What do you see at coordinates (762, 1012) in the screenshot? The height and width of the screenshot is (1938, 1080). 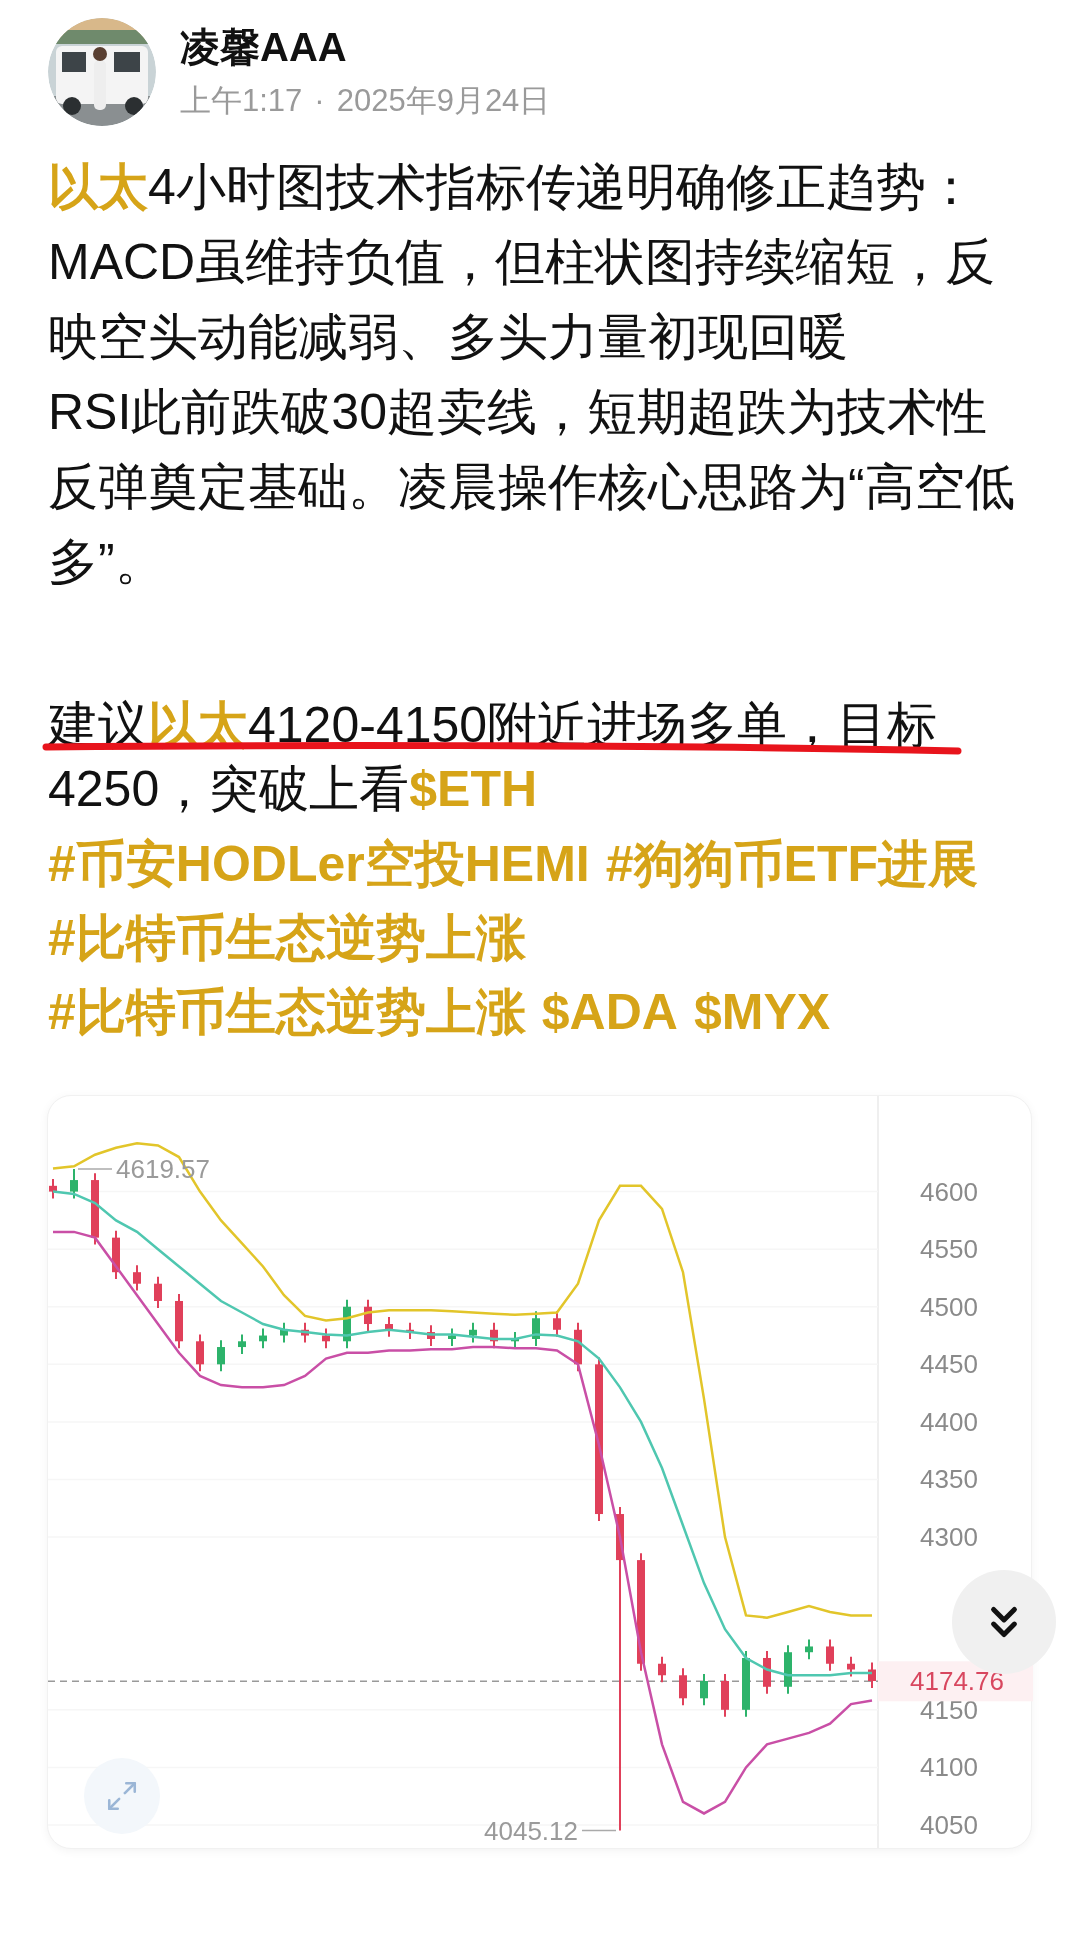 I see `hashtag-link: $MYX` at bounding box center [762, 1012].